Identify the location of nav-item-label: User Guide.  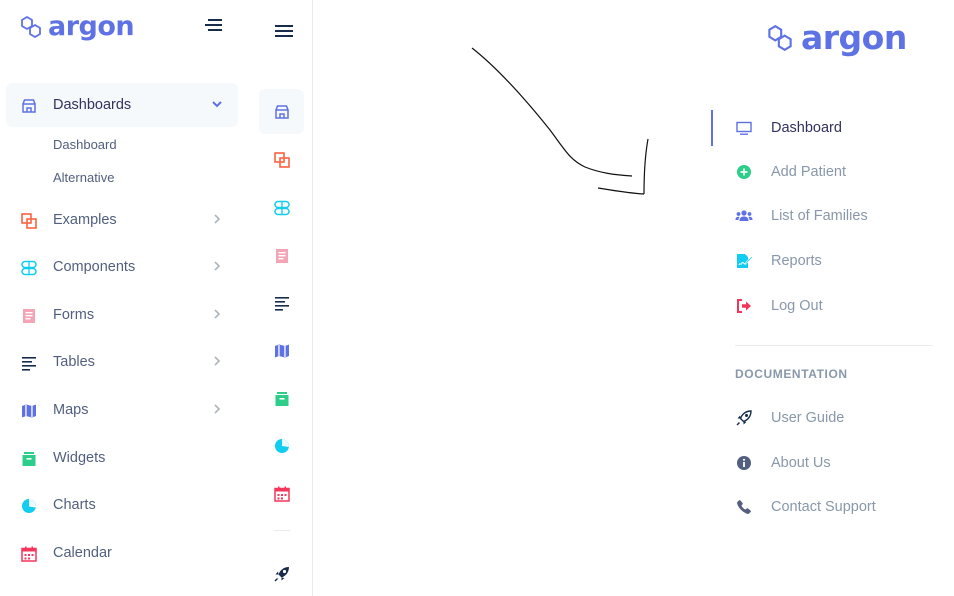
(808, 418).